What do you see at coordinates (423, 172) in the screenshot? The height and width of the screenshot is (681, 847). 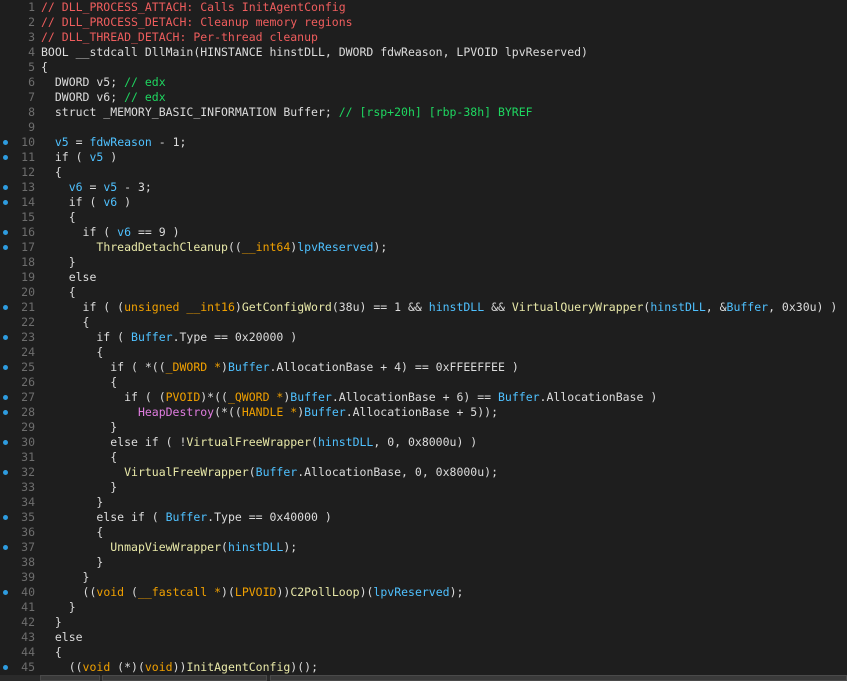 I see `code-line: 12 {` at bounding box center [423, 172].